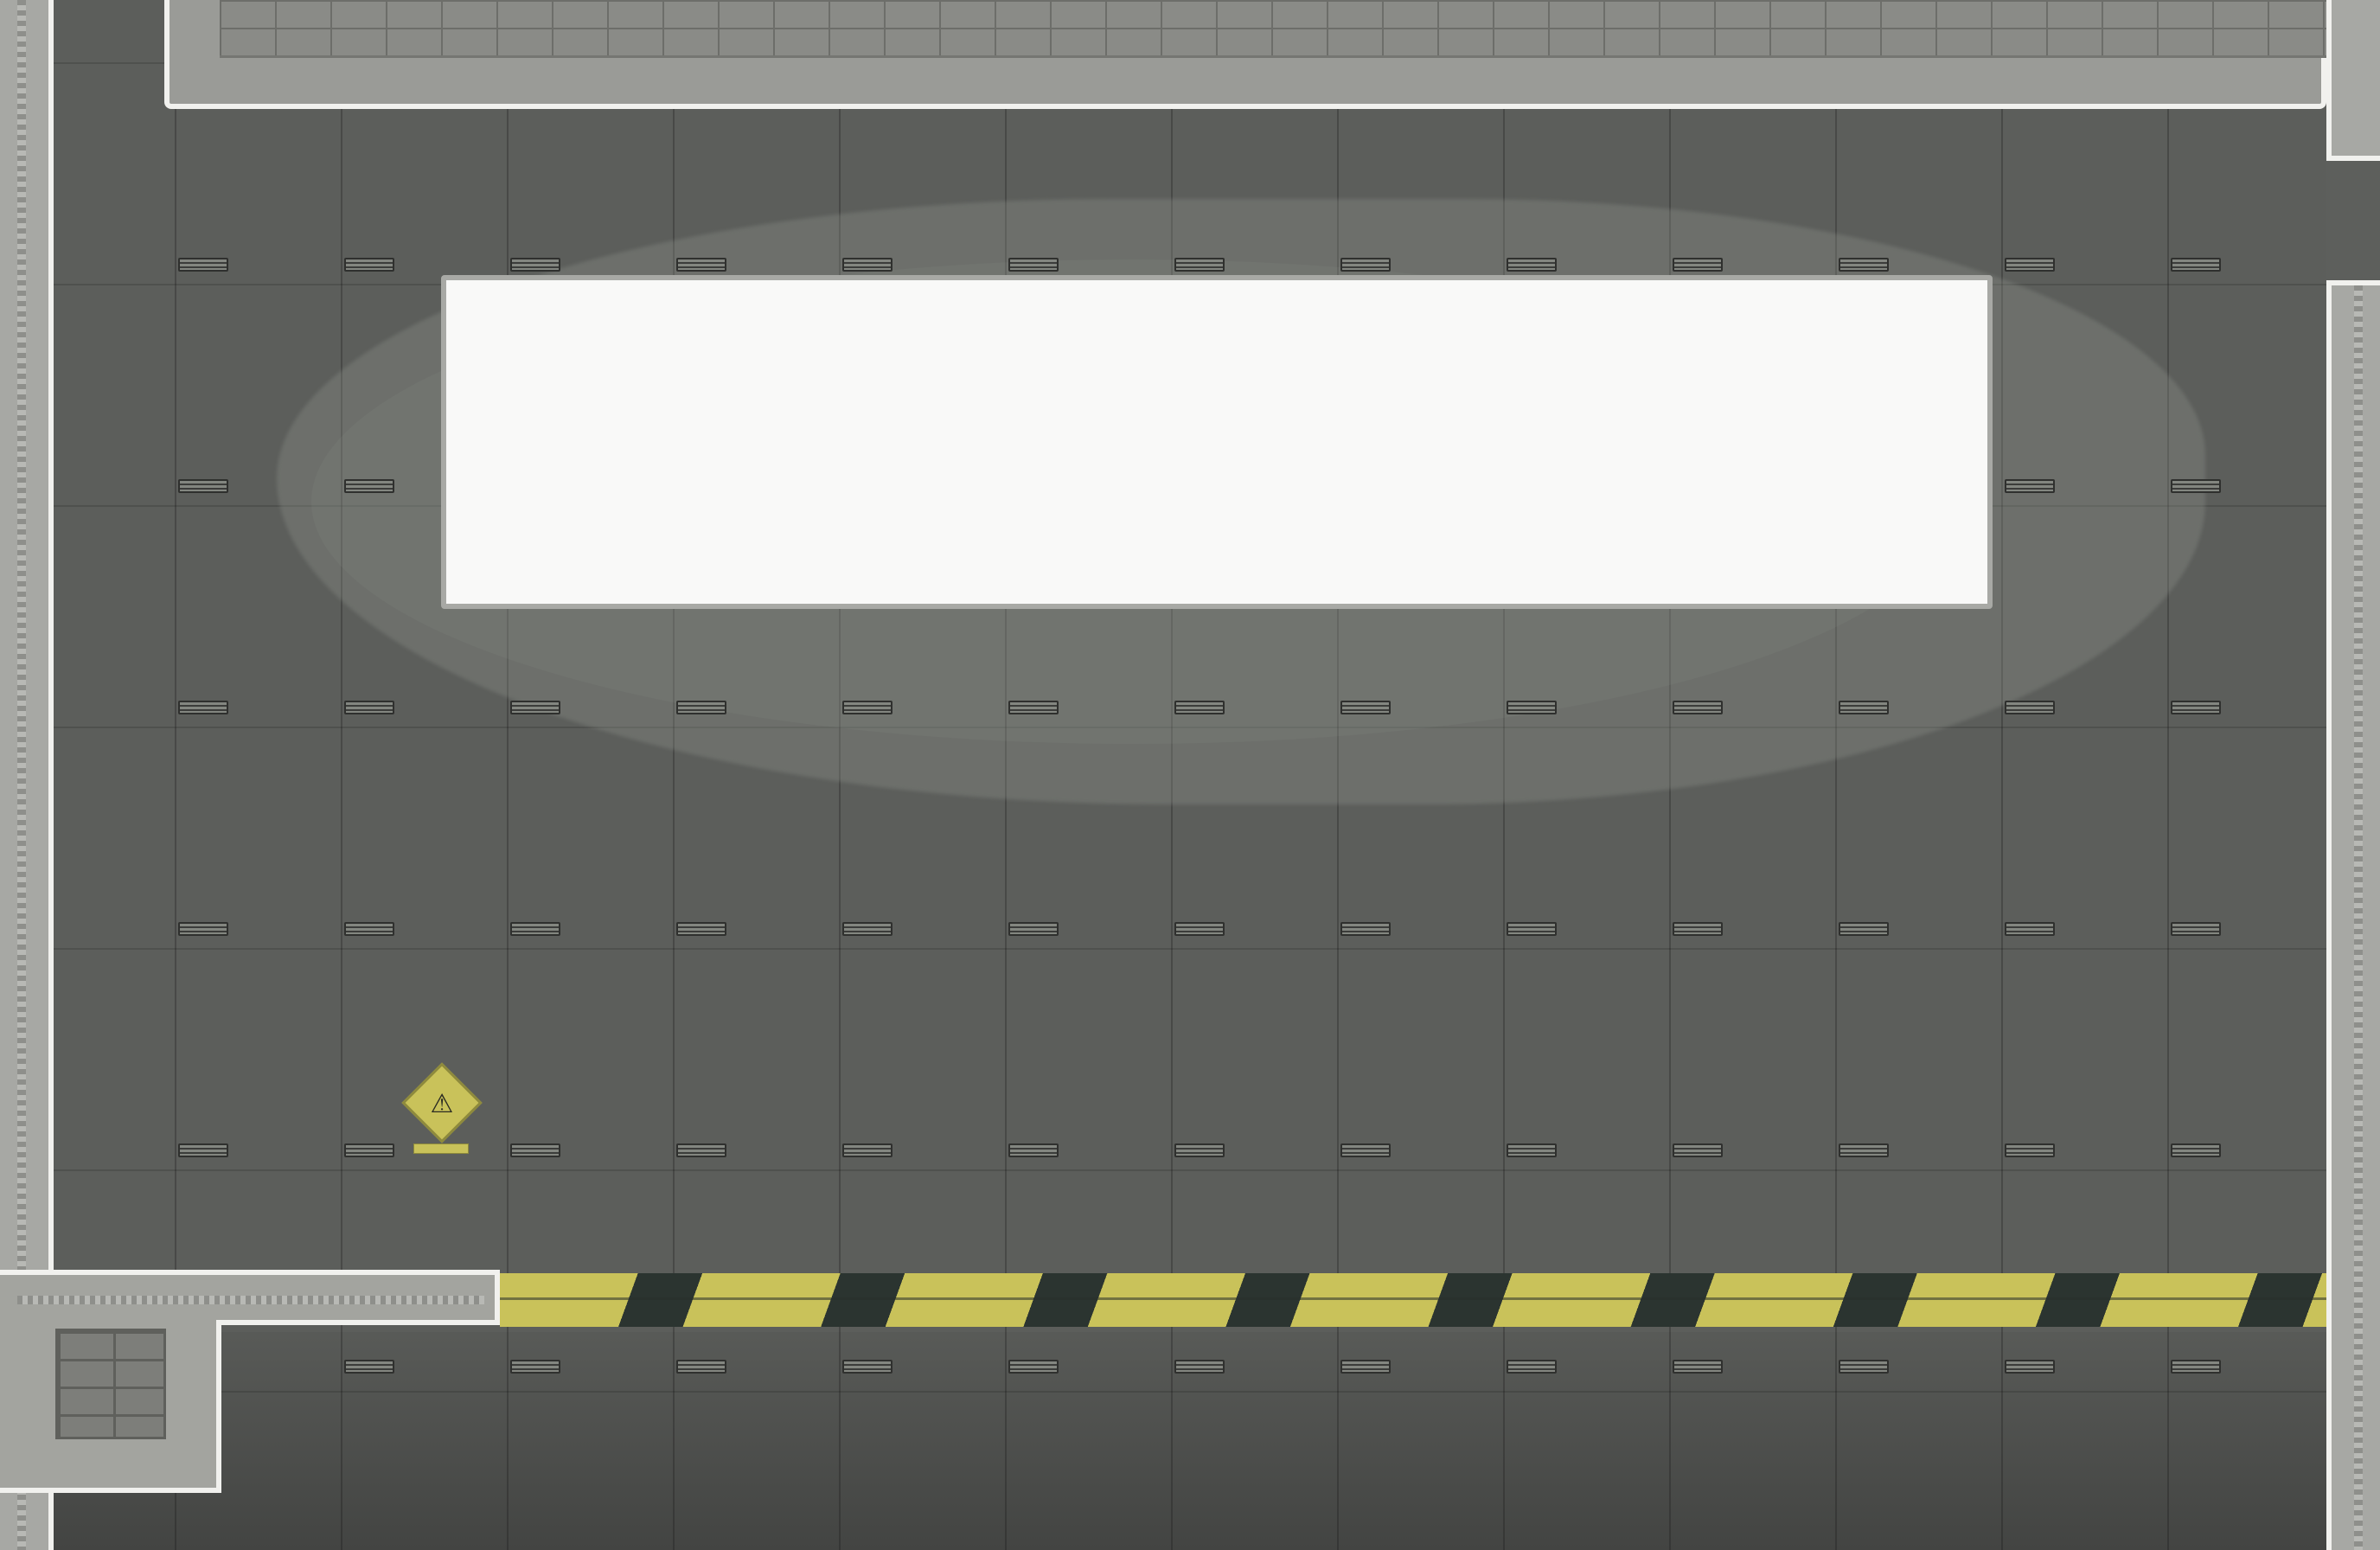 This screenshot has height=1550, width=2380. Describe the element at coordinates (111, 1384) in the screenshot. I see `pillar-grating` at that location.